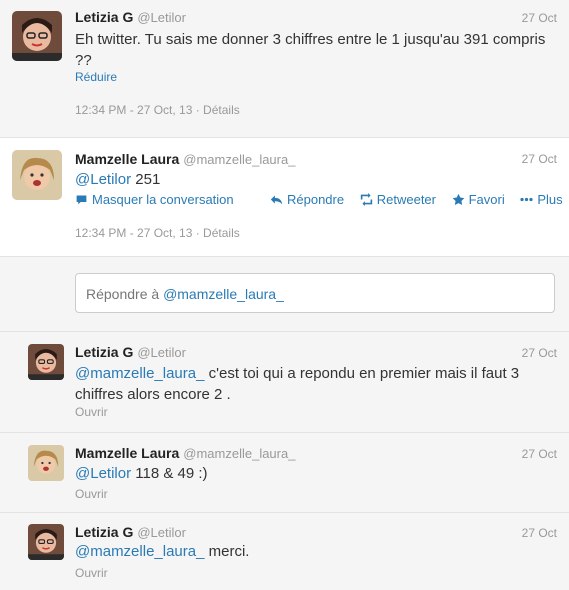  I want to click on tweet-actions: Masquer la conversation, so click(160, 200).